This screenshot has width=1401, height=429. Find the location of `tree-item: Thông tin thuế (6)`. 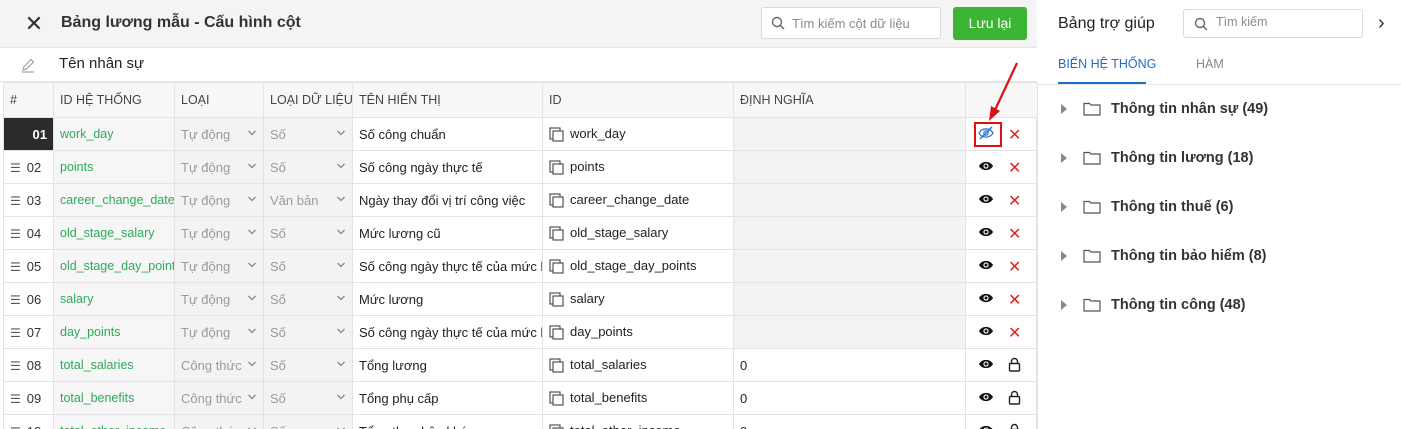

tree-item: Thông tin thuế (6) is located at coordinates (1218, 208).